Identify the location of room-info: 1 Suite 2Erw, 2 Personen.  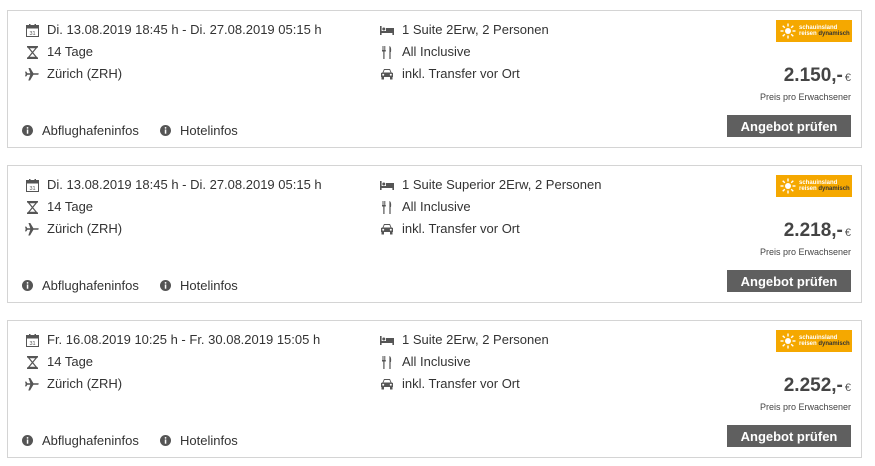
(464, 30).